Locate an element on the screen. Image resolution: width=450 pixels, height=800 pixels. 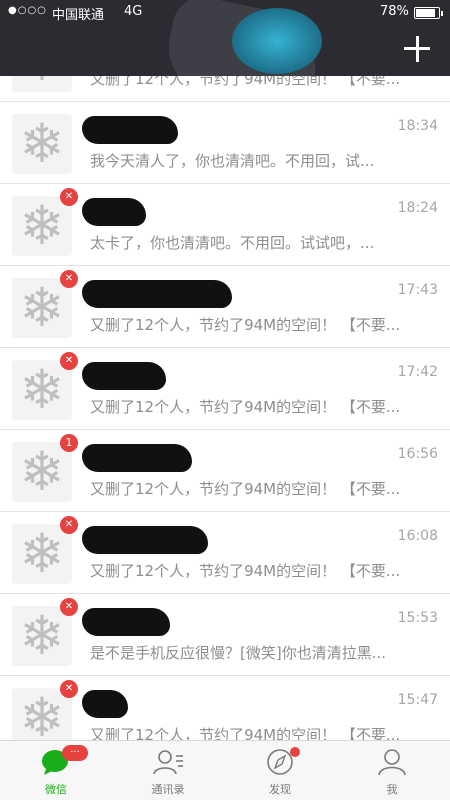
network-type: 4G is located at coordinates (133, 11).